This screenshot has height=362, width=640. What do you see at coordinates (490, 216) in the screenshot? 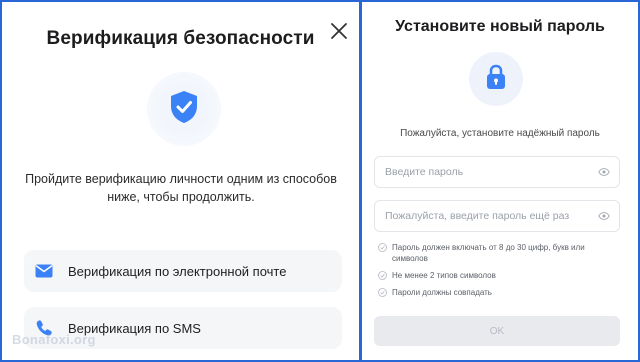
I see `confirm-password-input` at bounding box center [490, 216].